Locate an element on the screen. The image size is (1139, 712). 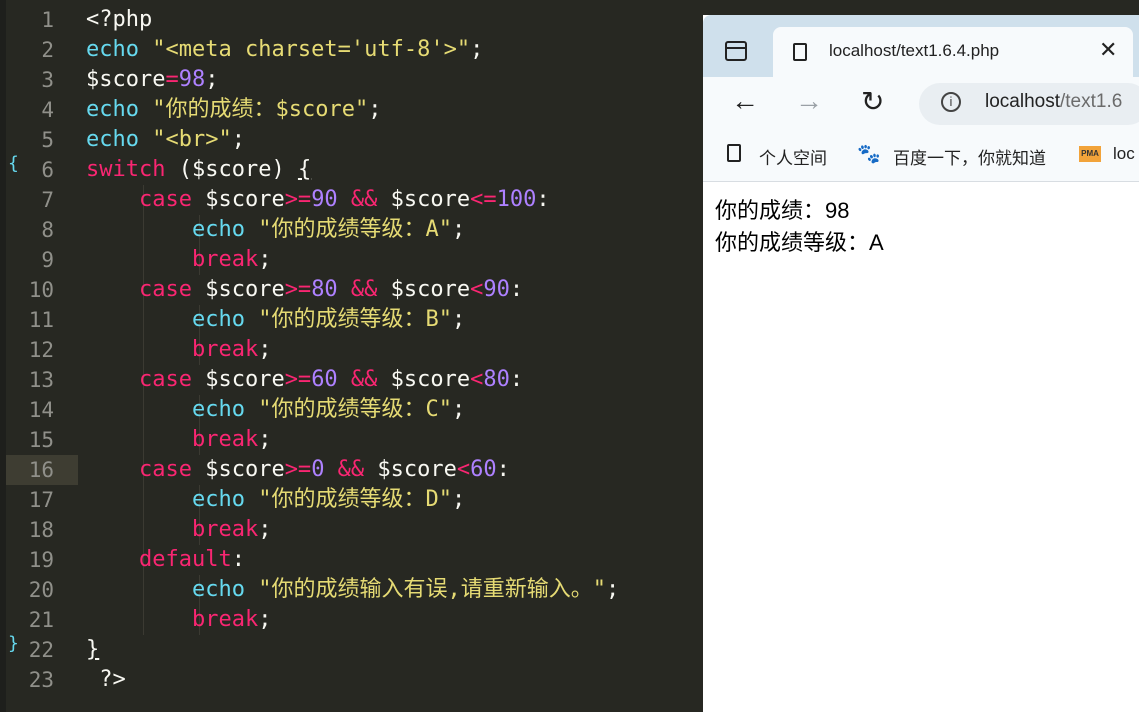
baidu-paw-icon: 🐾 is located at coordinates (869, 154).